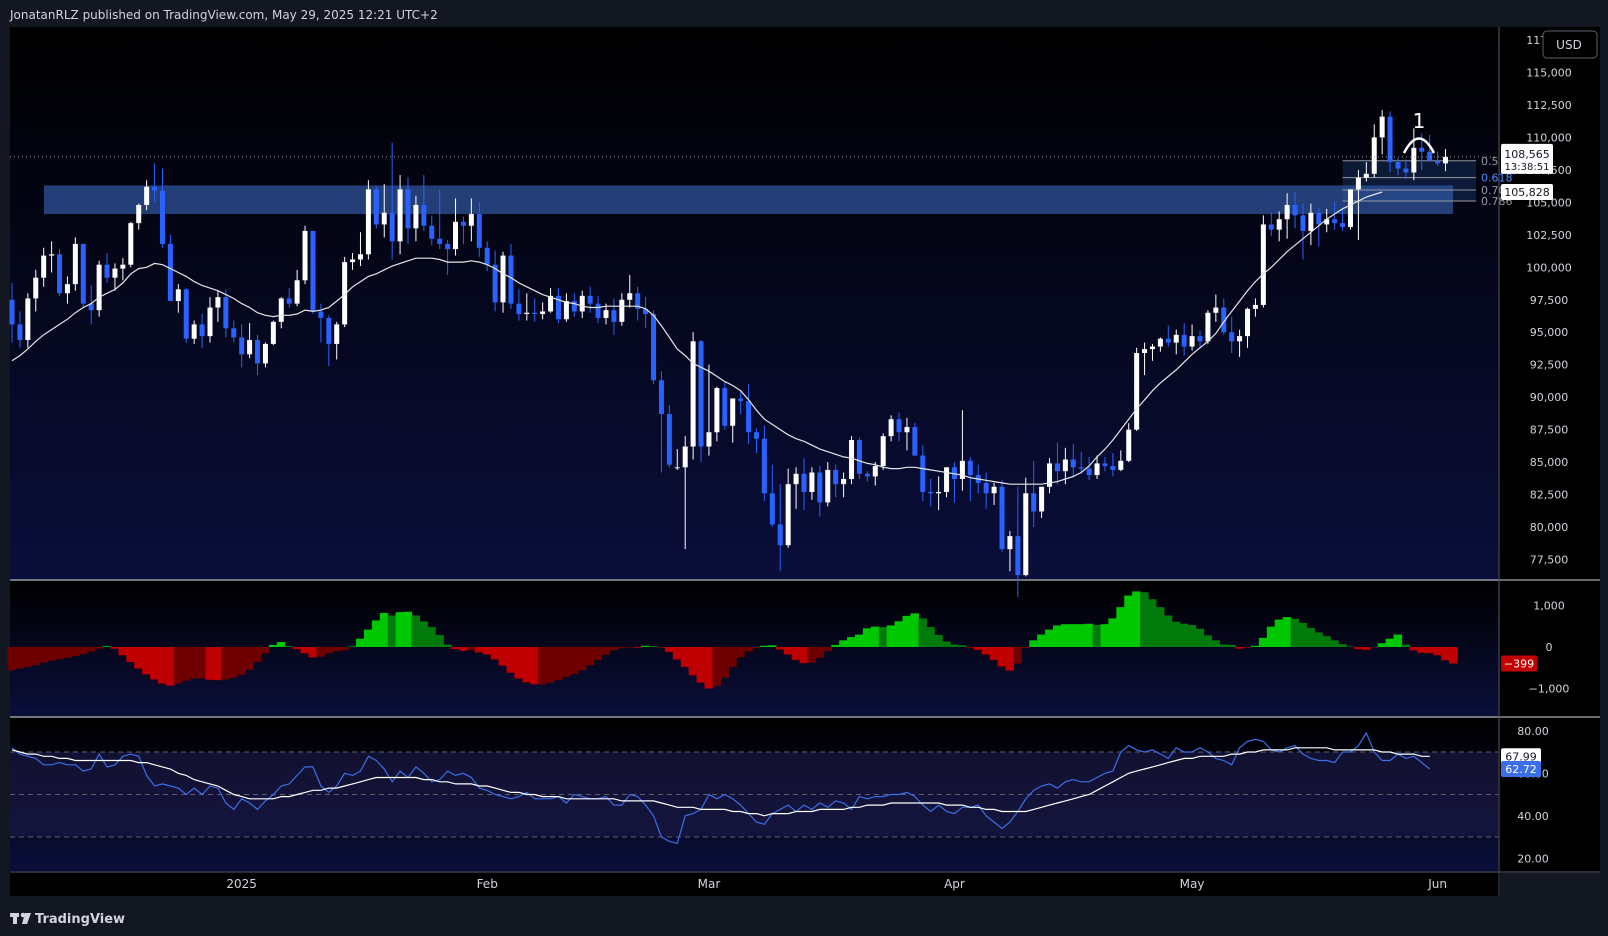  What do you see at coordinates (1527, 154) in the screenshot?
I see `current-price-label: 108,565` at bounding box center [1527, 154].